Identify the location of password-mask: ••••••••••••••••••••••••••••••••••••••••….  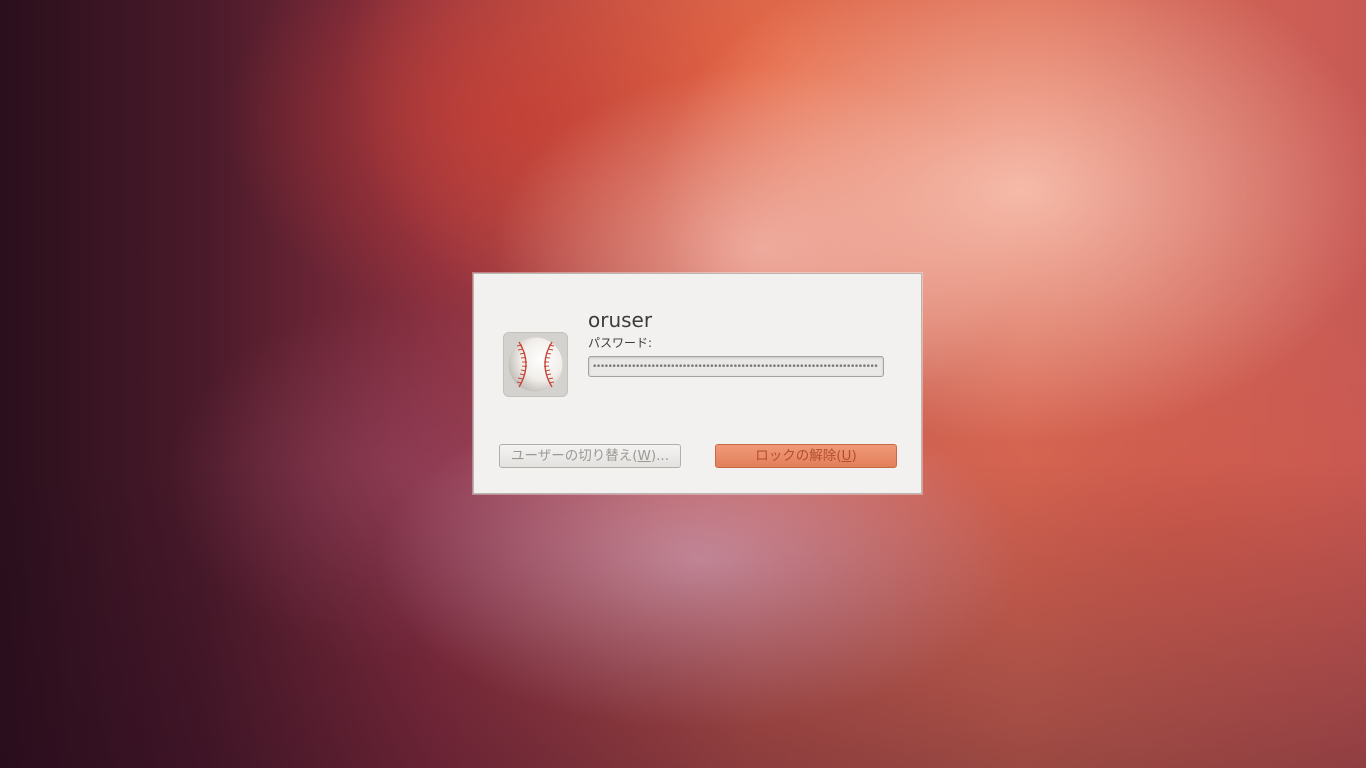
(735, 367).